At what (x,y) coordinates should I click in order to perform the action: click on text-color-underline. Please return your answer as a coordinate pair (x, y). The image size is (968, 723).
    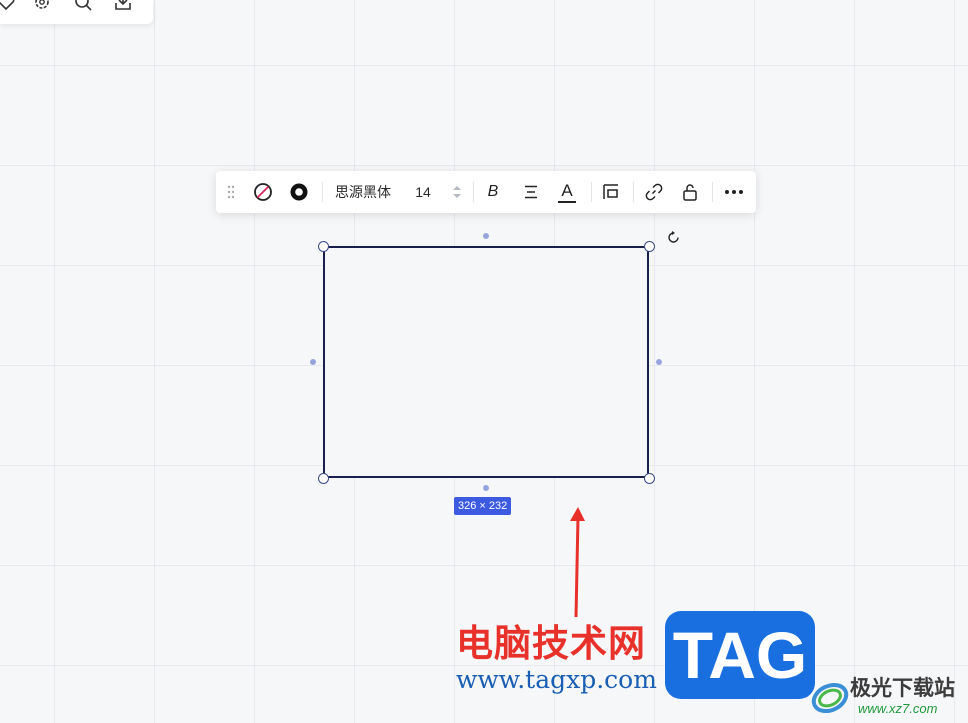
    Looking at the image, I should click on (567, 201).